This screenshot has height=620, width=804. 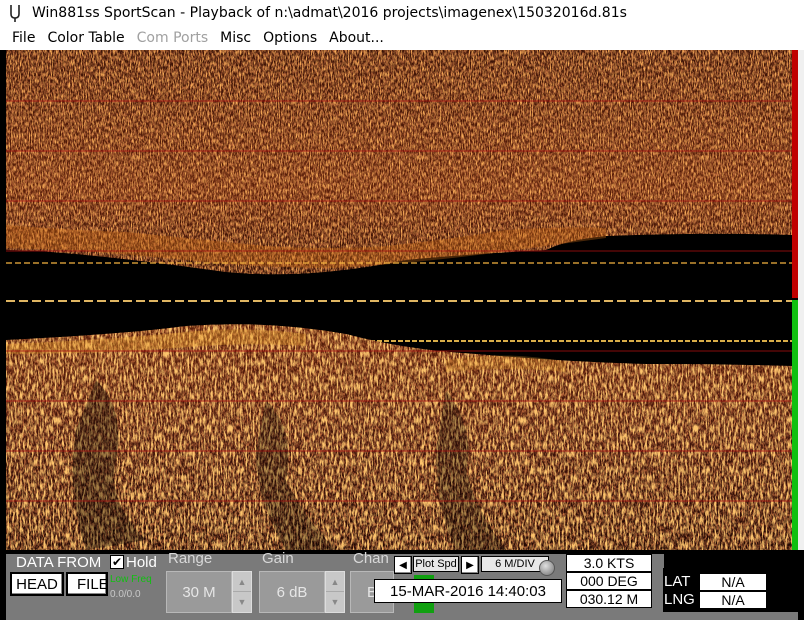 I want to click on right-arrow-icon: ▶, so click(x=470, y=565).